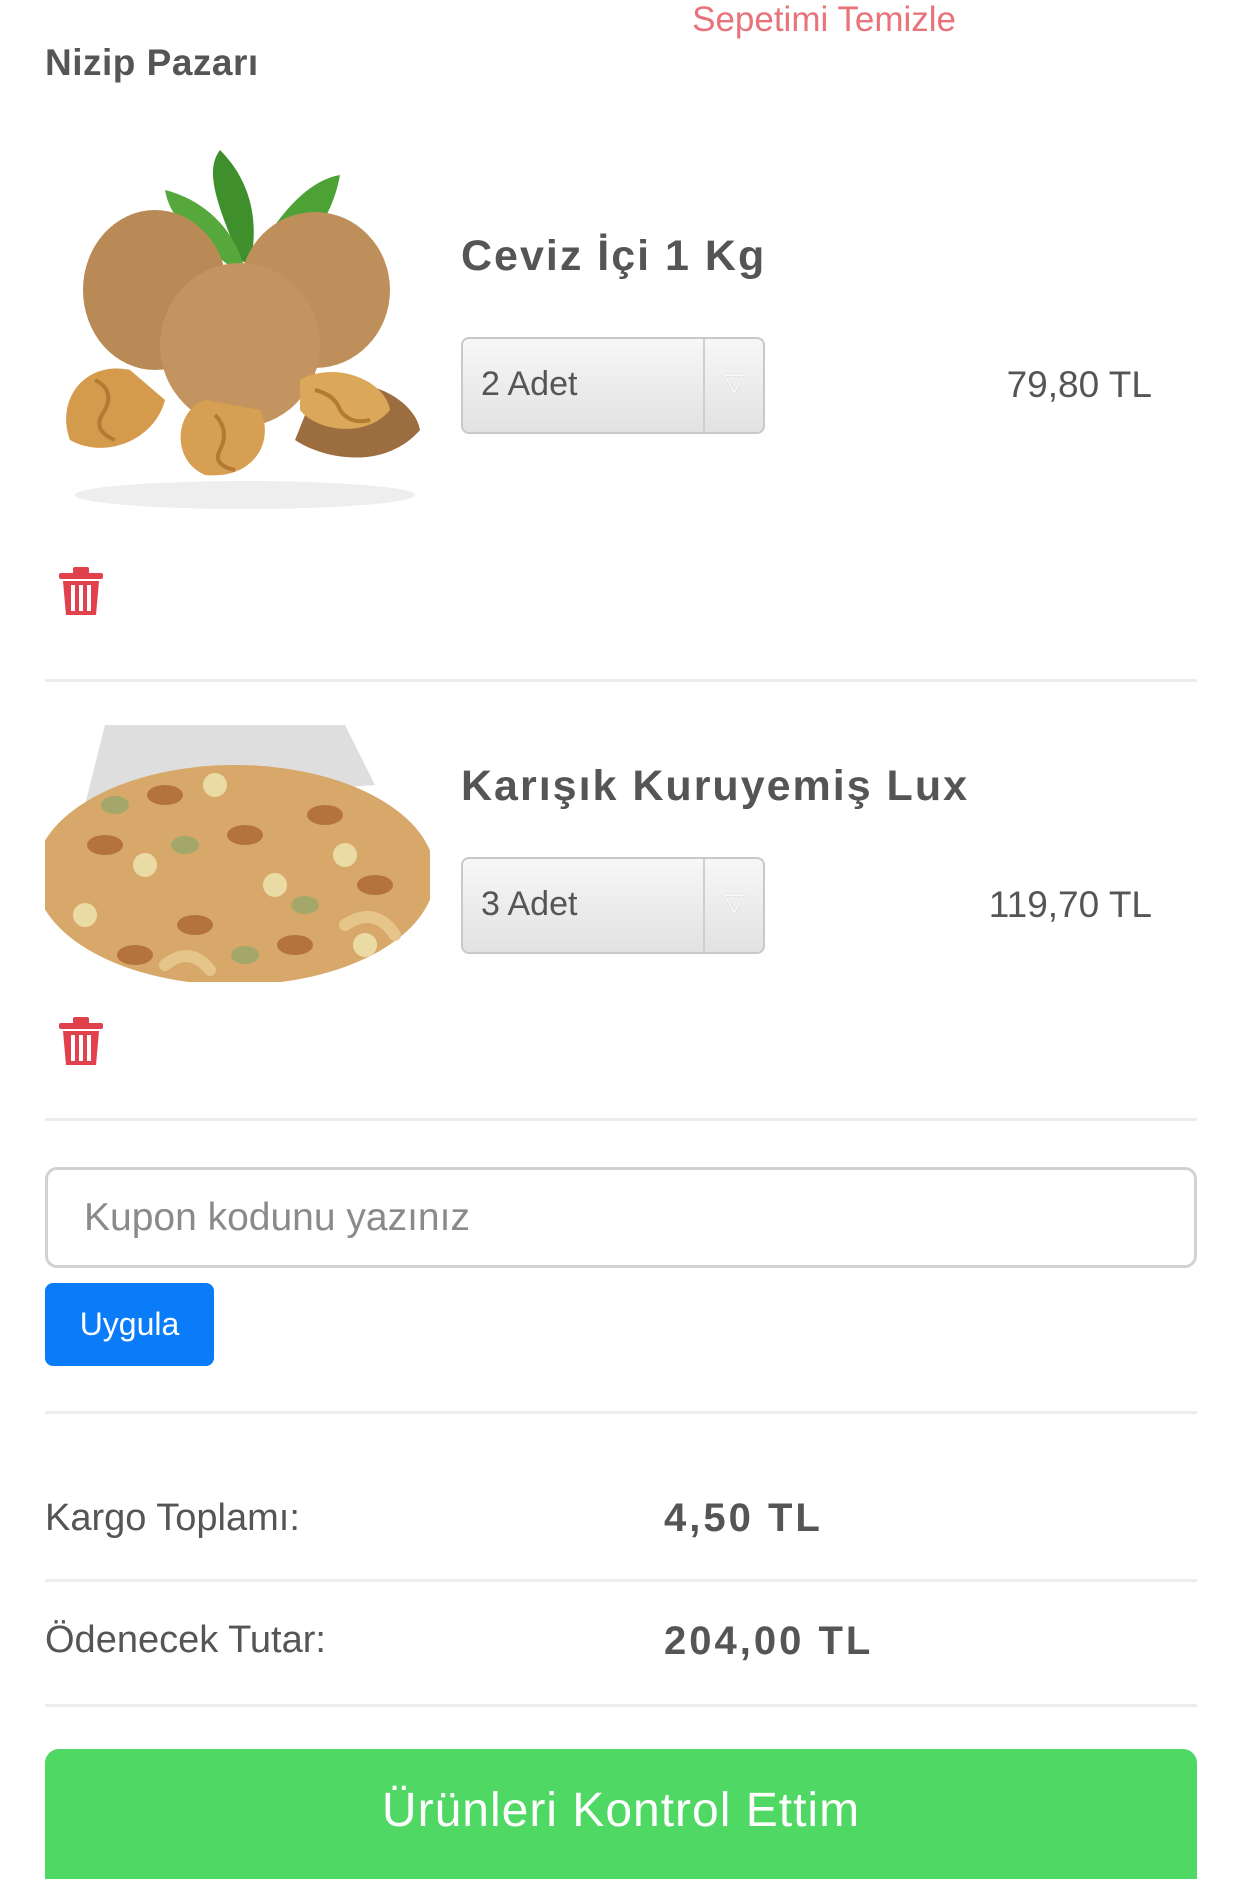 This screenshot has width=1242, height=1879. Describe the element at coordinates (824, 20) in the screenshot. I see `clear-cart-link: Sepetimi Temizle` at that location.